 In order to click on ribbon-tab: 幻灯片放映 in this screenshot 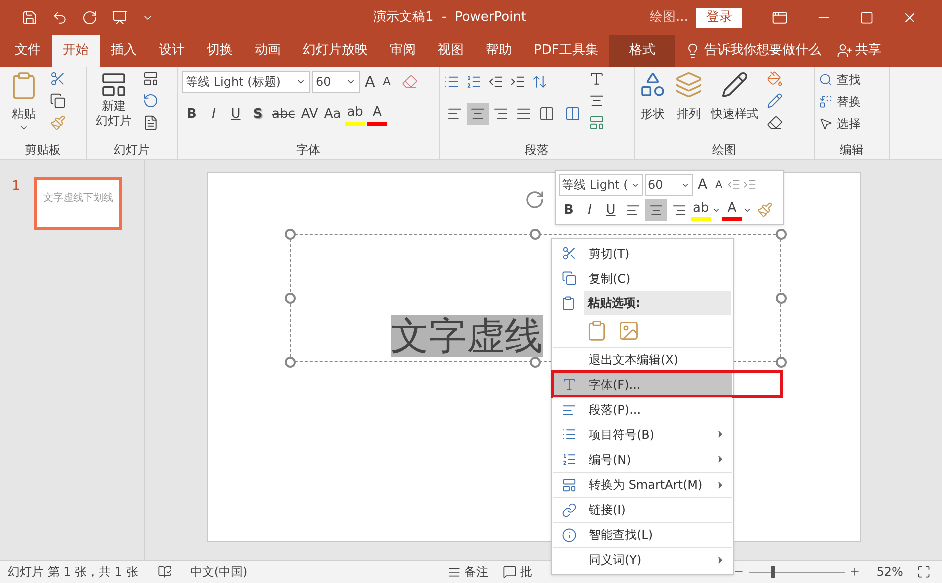, I will do `click(335, 51)`.